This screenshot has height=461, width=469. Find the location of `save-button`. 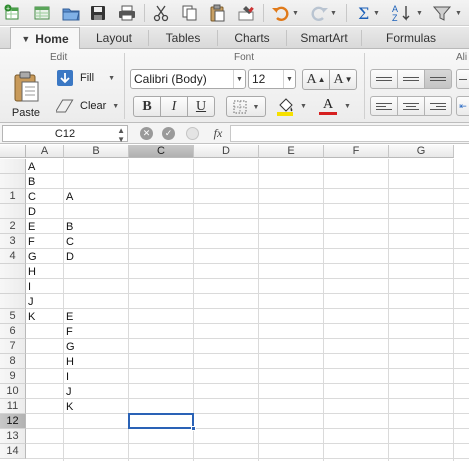

save-button is located at coordinates (98, 13).